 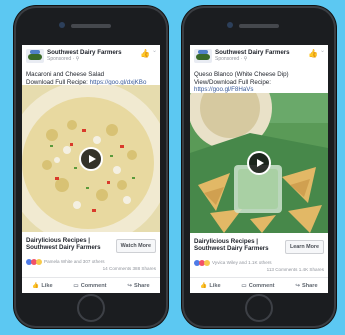 What do you see at coordinates (304, 247) in the screenshot?
I see `learn-more-button: Learn More` at bounding box center [304, 247].